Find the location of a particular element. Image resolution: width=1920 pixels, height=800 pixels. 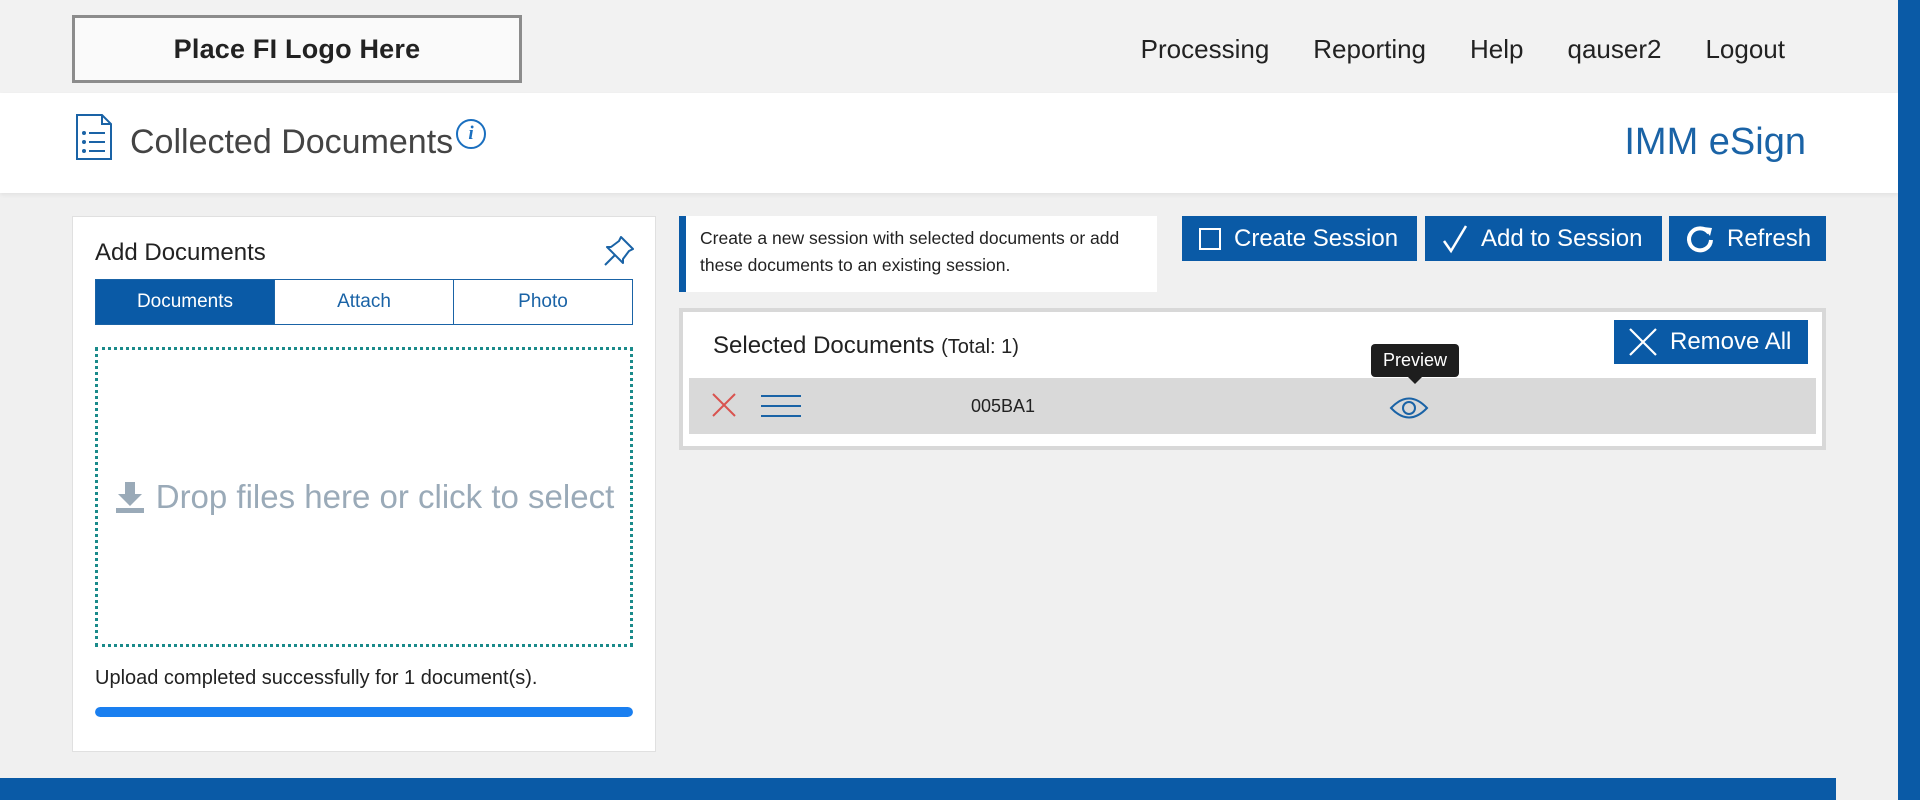

pin-icon is located at coordinates (619, 251).